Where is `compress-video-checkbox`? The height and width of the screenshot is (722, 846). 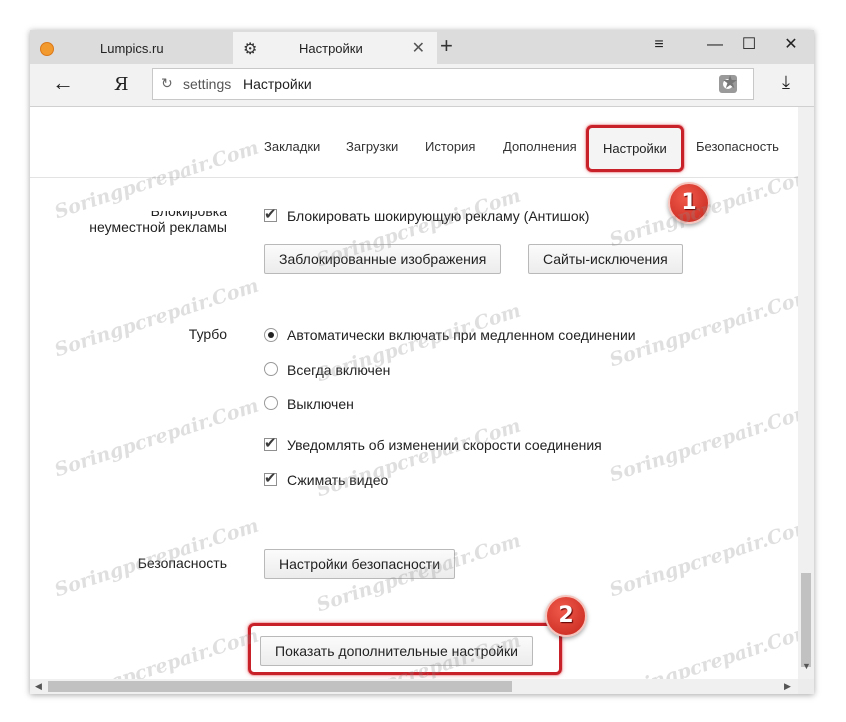
compress-video-checkbox is located at coordinates (270, 478).